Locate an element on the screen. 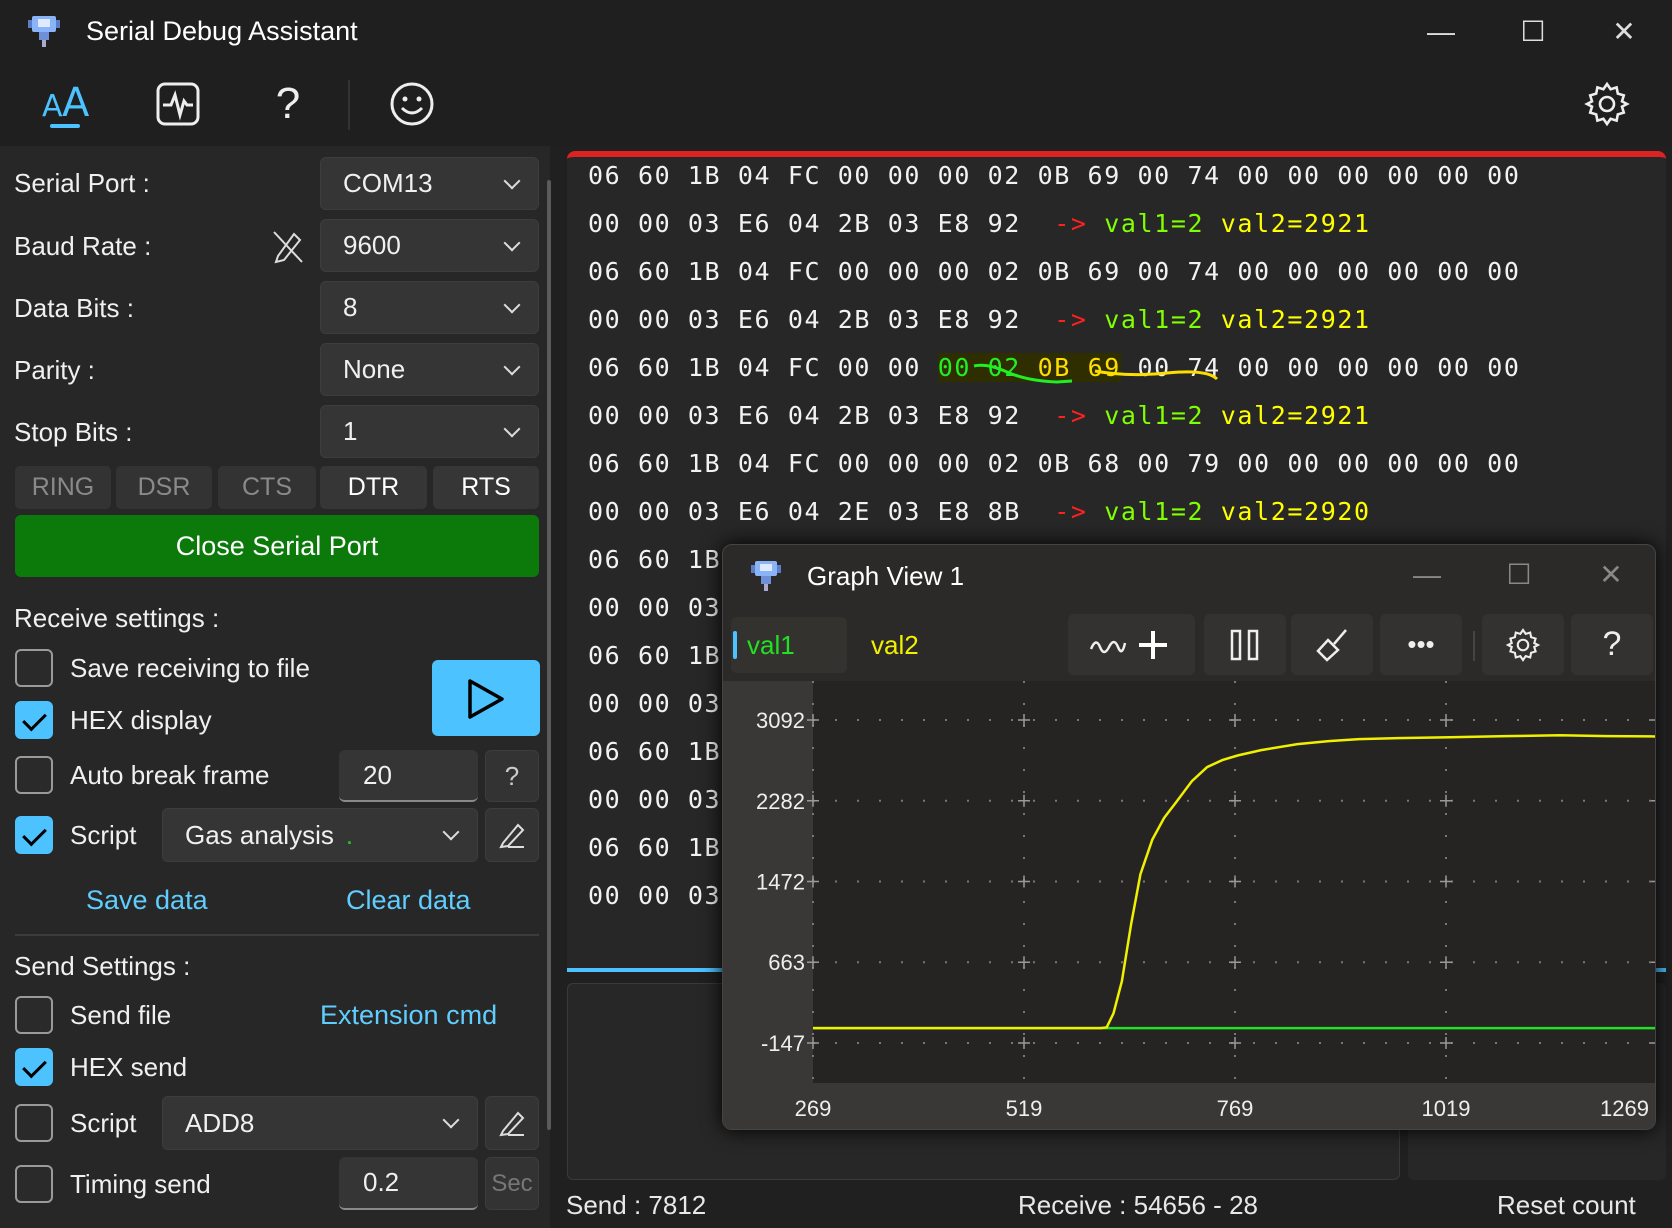  close-serial-port-button: Close Serial Port is located at coordinates (277, 546).